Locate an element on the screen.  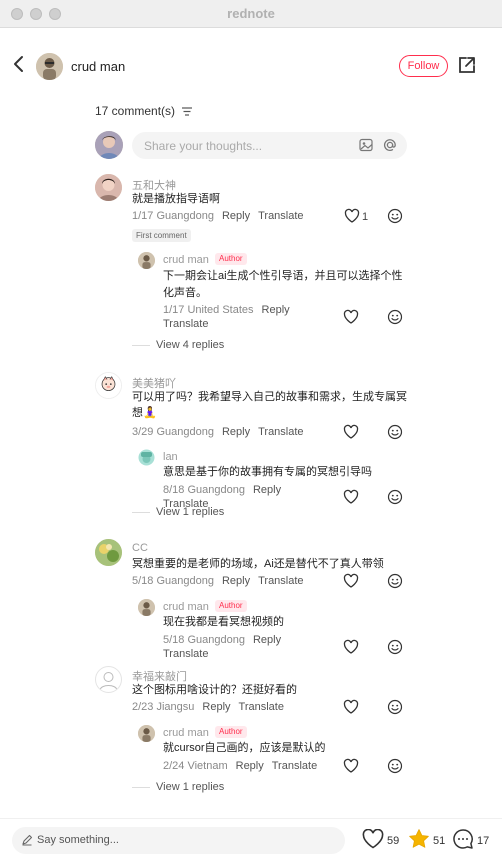
like-total: 59 is located at coordinates (393, 841).